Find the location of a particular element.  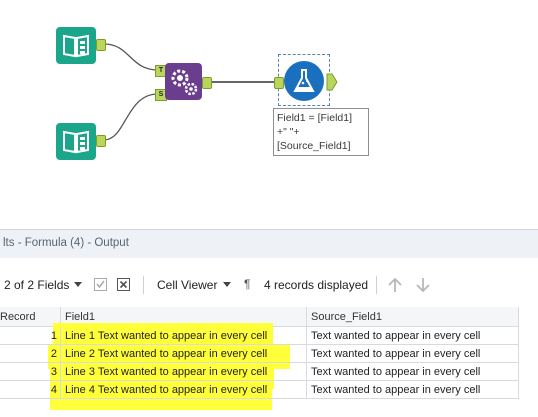

records-count: 4 records displayed is located at coordinates (316, 285).